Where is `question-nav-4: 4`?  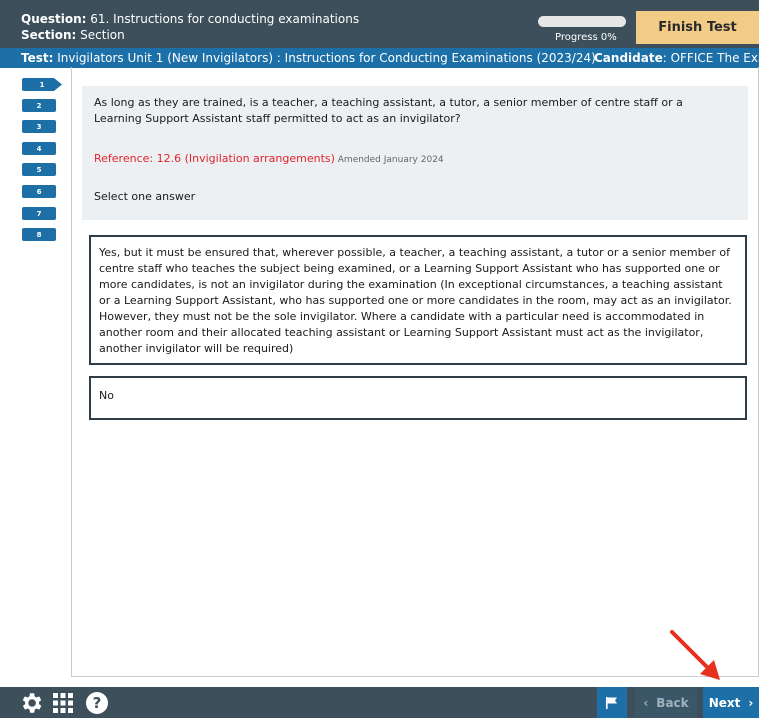 question-nav-4: 4 is located at coordinates (39, 148).